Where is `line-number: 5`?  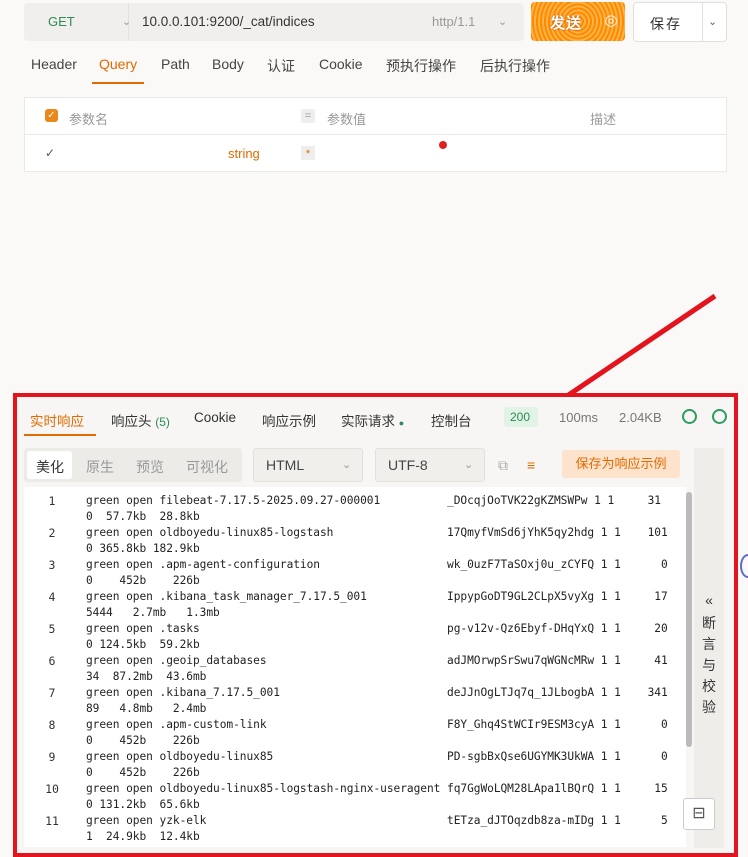
line-number: 5 is located at coordinates (52, 629).